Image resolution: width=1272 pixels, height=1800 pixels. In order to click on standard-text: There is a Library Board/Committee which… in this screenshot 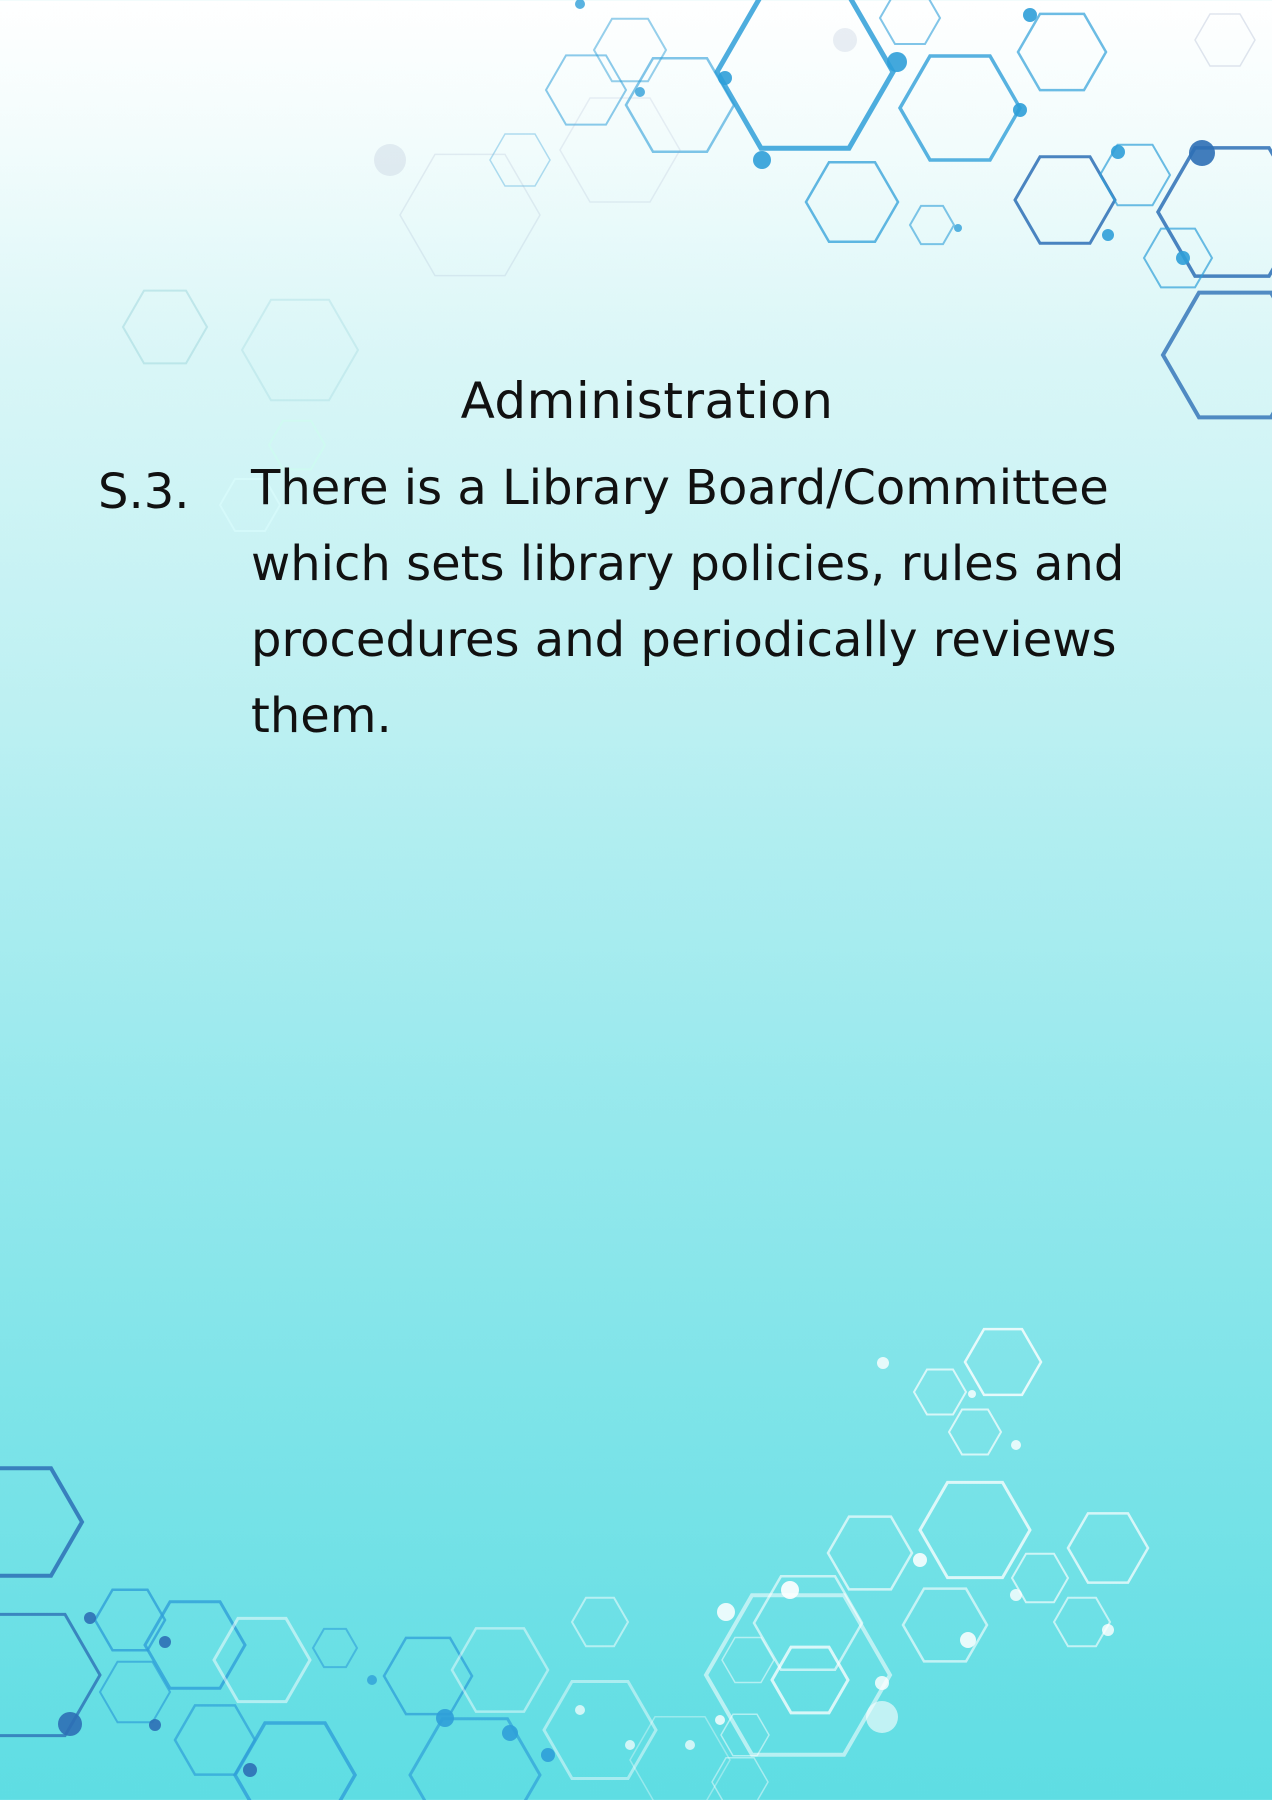, I will do `click(688, 602)`.